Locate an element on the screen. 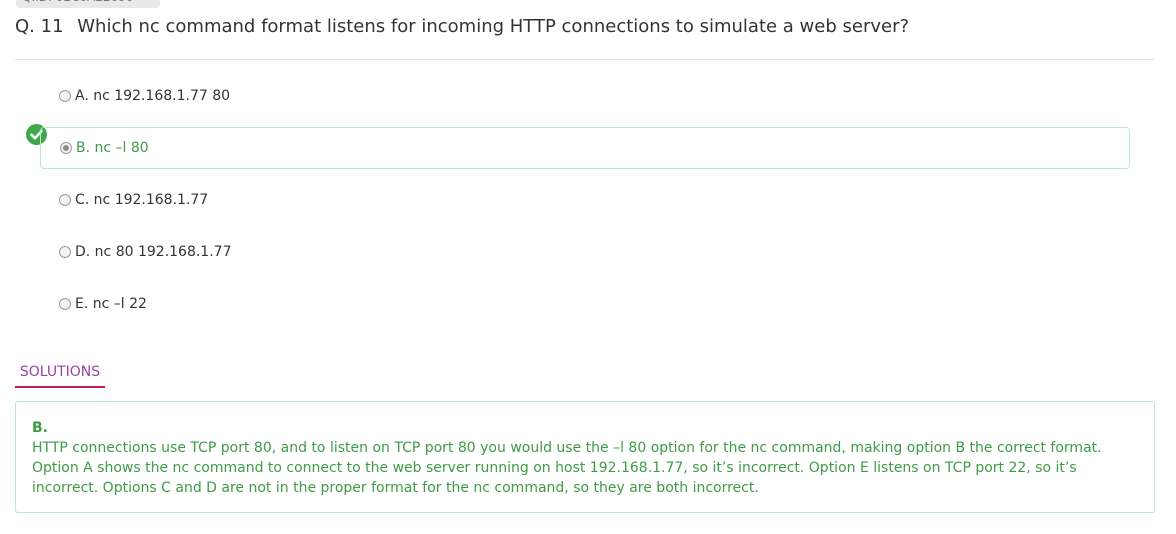  option-d-radio is located at coordinates (65, 252).